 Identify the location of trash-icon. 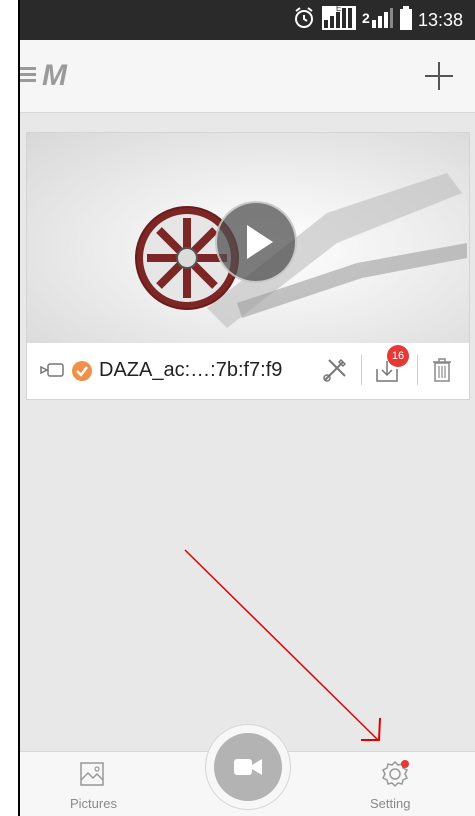
(442, 372).